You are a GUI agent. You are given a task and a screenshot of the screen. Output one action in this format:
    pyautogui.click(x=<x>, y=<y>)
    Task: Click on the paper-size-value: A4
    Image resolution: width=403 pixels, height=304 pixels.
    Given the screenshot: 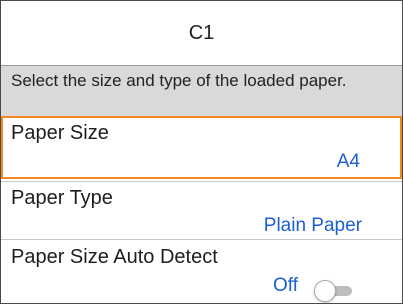 What is the action you would take?
    pyautogui.click(x=348, y=161)
    